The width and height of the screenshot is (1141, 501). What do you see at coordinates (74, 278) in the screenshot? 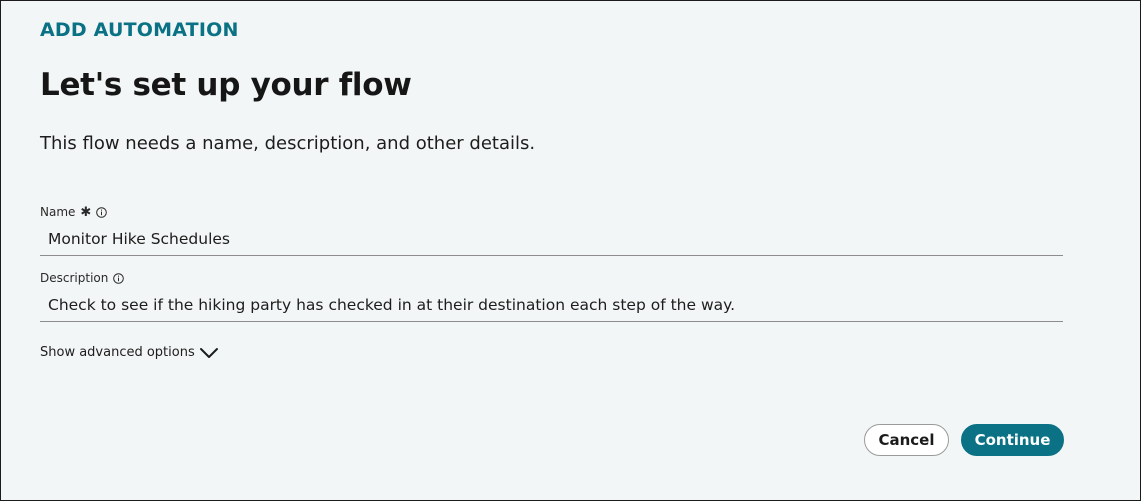
I see `description-label: Description` at bounding box center [74, 278].